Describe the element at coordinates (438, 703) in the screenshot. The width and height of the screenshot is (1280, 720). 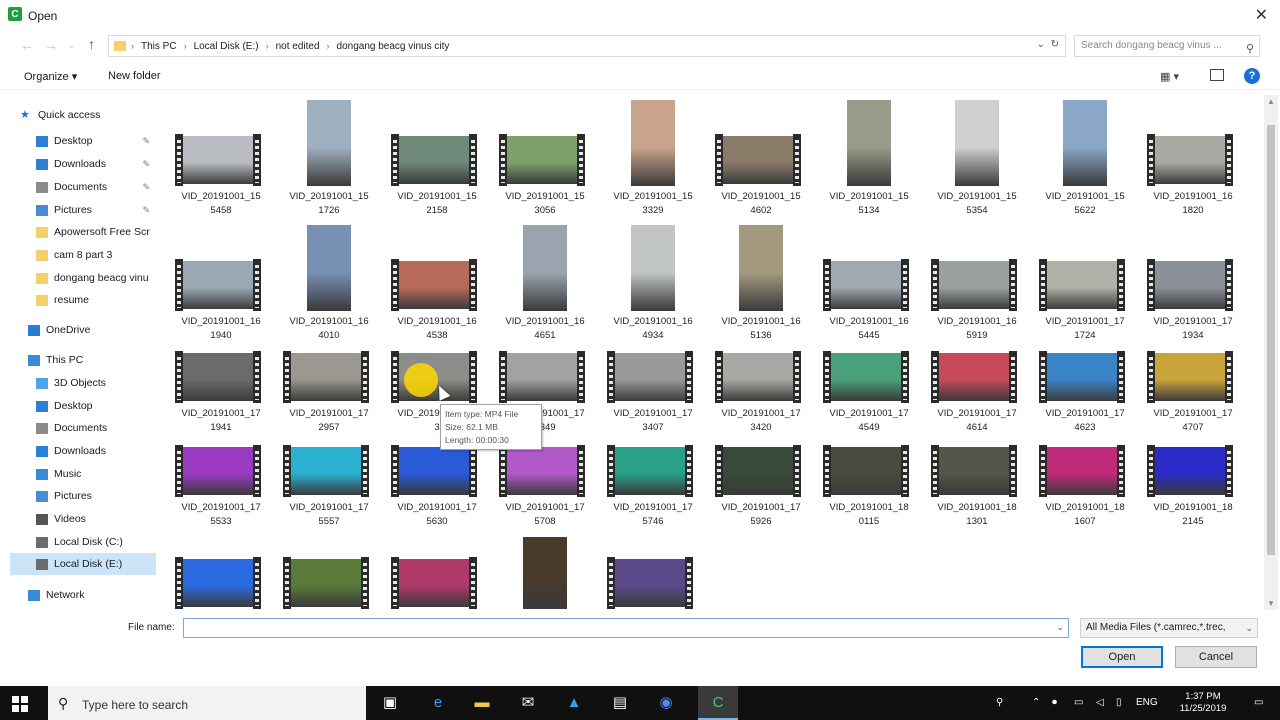
I see `edge-browser-icon: e` at that location.